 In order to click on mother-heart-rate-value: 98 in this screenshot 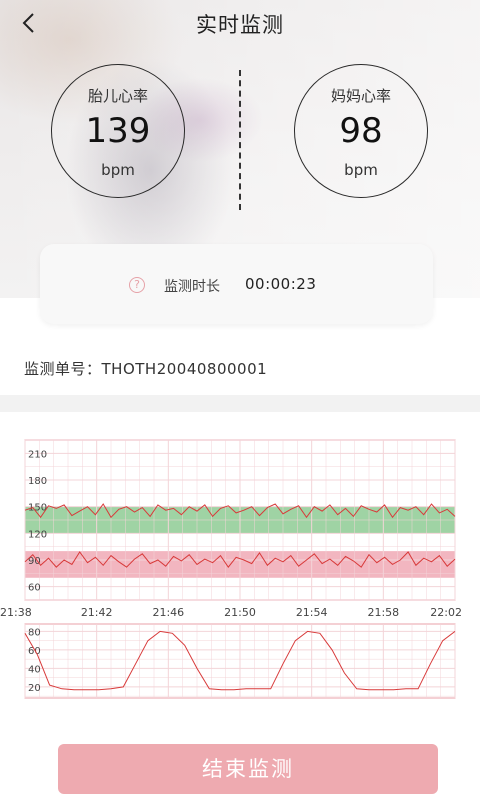, I will do `click(361, 131)`.